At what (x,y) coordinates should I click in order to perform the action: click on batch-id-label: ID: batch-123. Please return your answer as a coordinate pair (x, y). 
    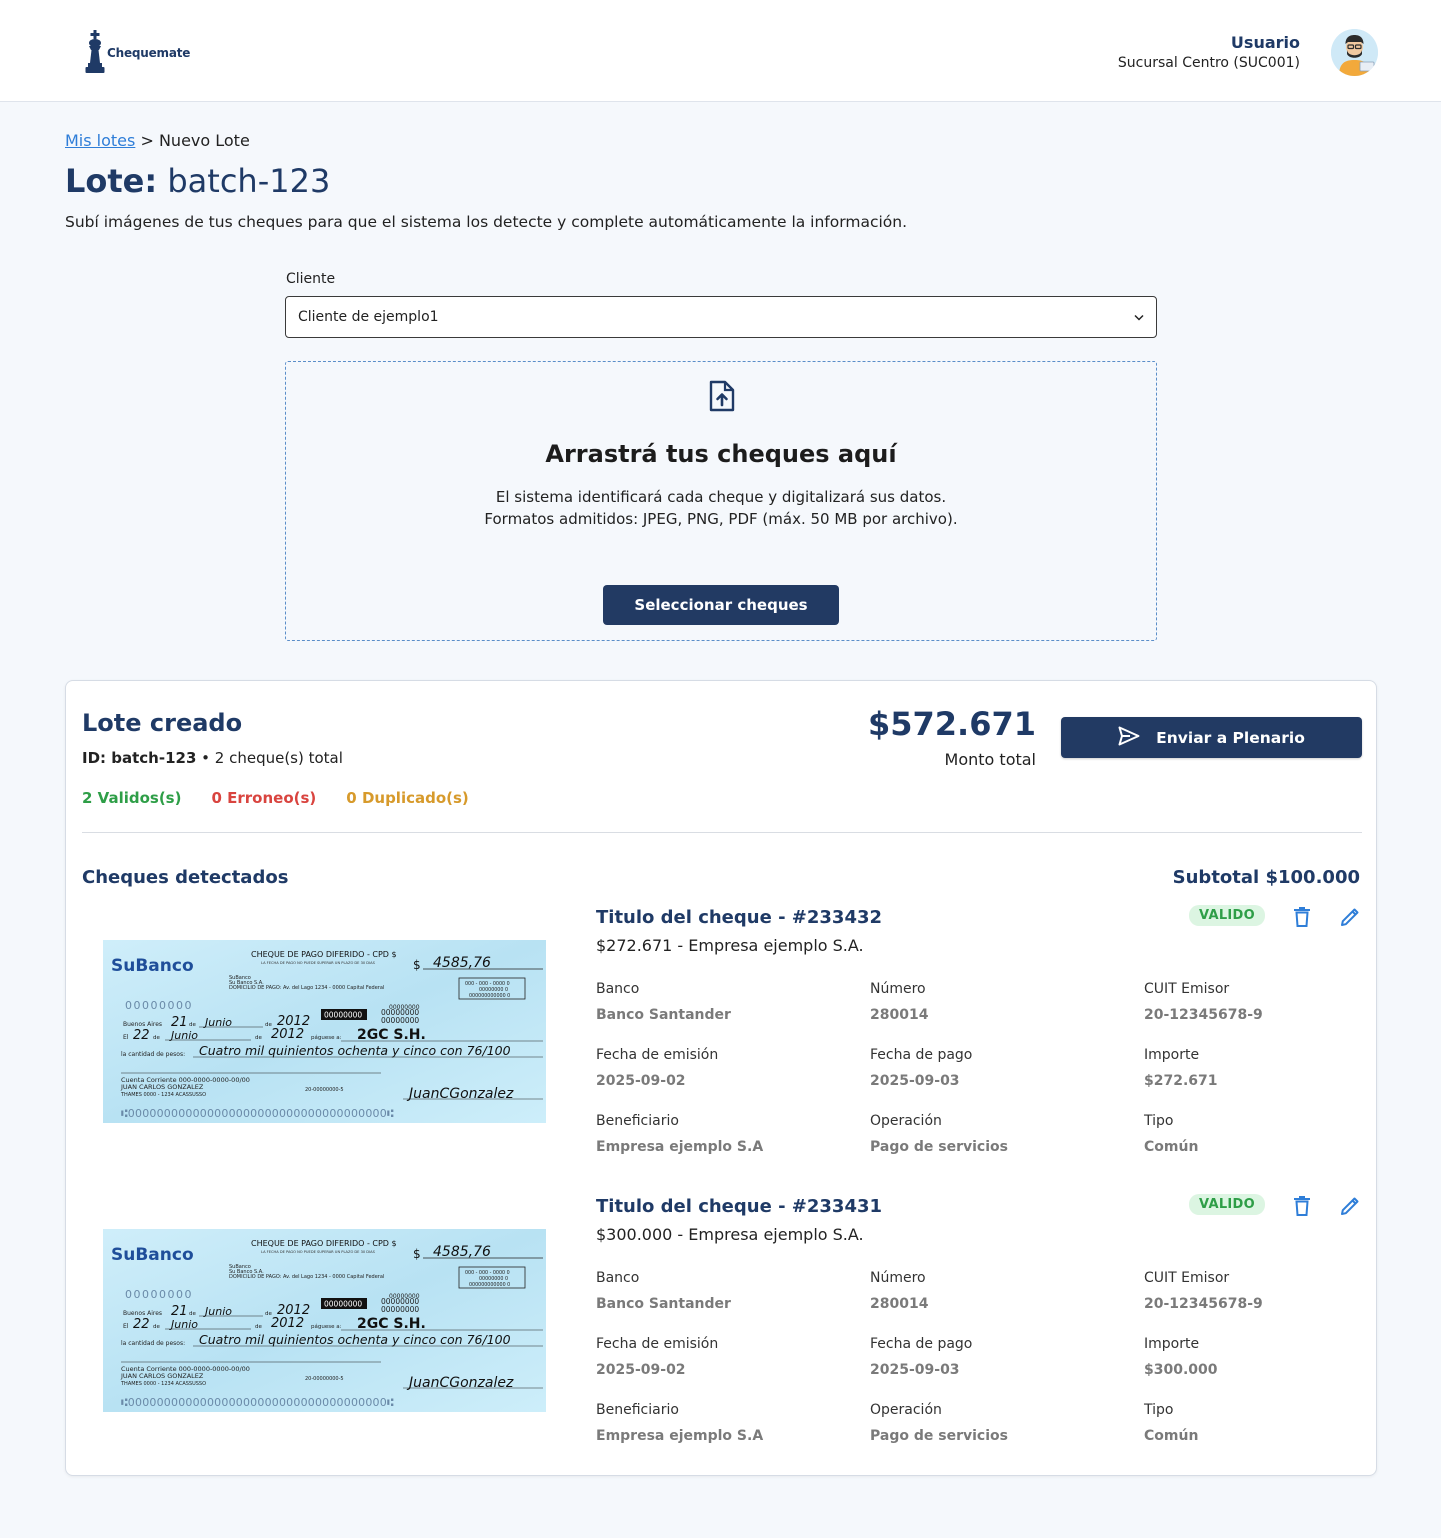
    Looking at the image, I should click on (139, 758).